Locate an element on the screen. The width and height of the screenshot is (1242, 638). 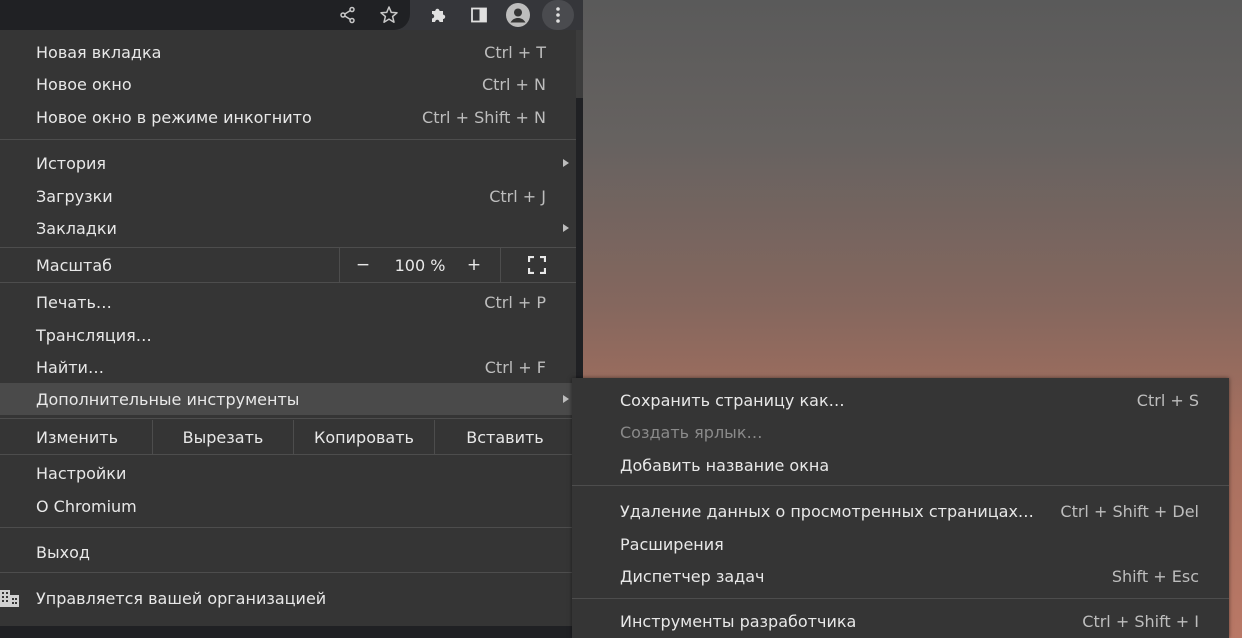
cut-button: Вырезать is located at coordinates (223, 437).